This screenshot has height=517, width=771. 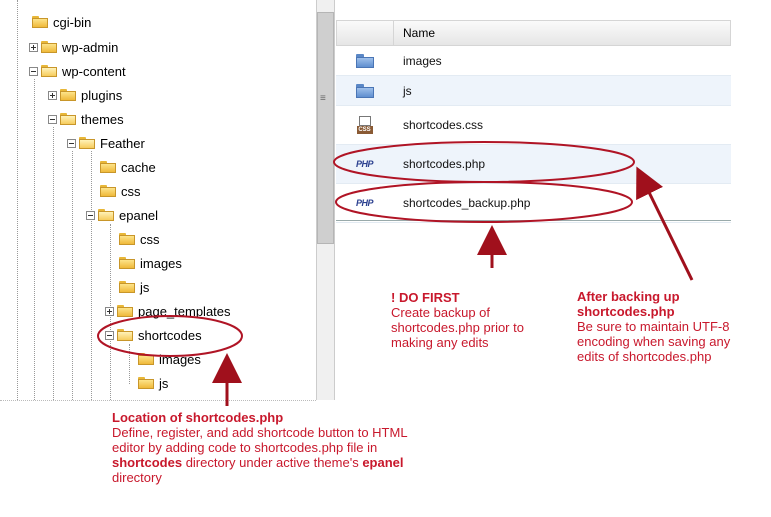 I want to click on file-list-header: Name, so click(x=533, y=33).